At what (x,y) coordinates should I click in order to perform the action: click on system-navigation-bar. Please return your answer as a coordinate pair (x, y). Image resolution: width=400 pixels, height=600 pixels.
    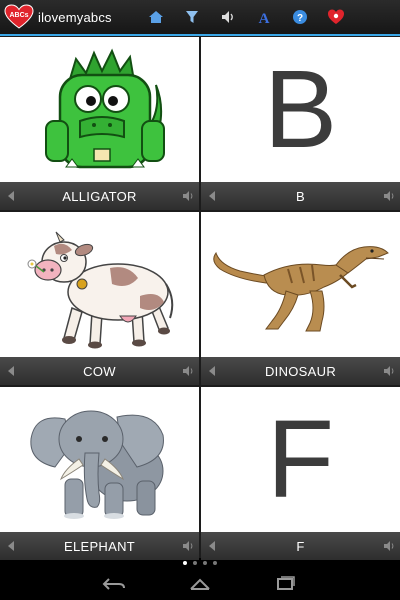
    Looking at the image, I should click on (200, 584).